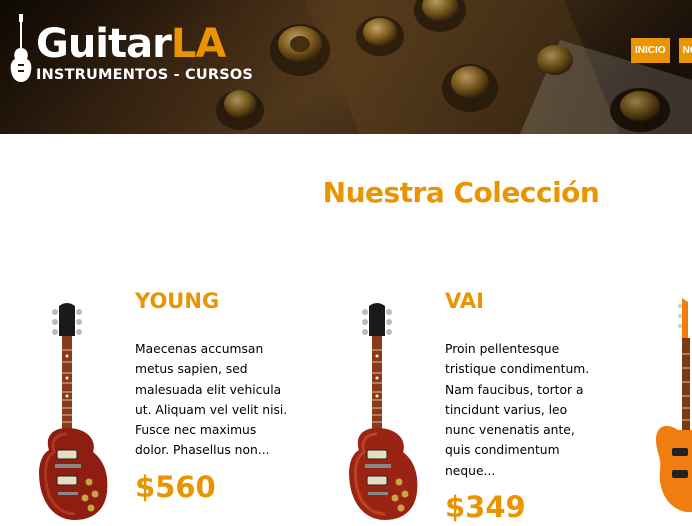 This screenshot has width=692, height=526. I want to click on logo-name-main: Guitar, so click(104, 44).